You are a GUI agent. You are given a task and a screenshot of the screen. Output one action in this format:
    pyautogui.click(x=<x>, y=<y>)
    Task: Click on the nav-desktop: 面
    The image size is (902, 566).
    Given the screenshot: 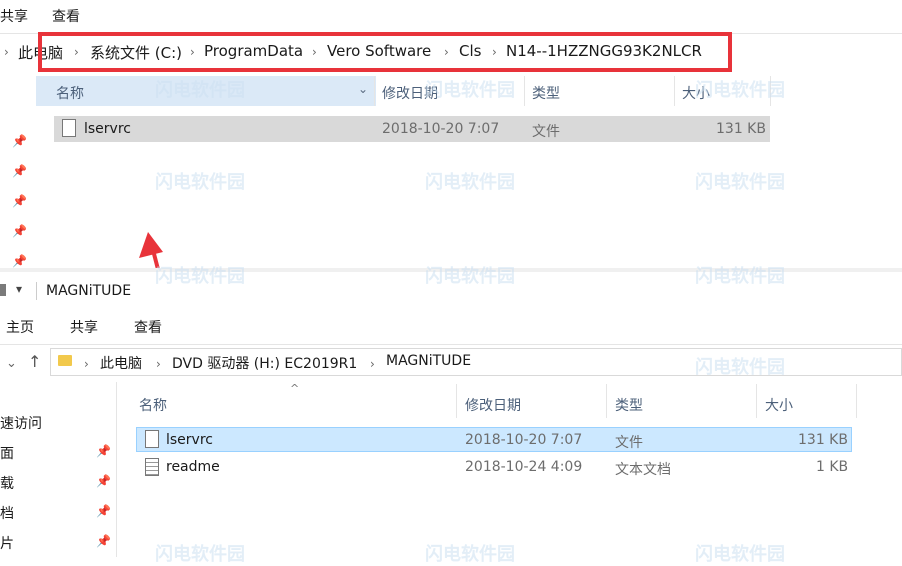 What is the action you would take?
    pyautogui.click(x=7, y=453)
    